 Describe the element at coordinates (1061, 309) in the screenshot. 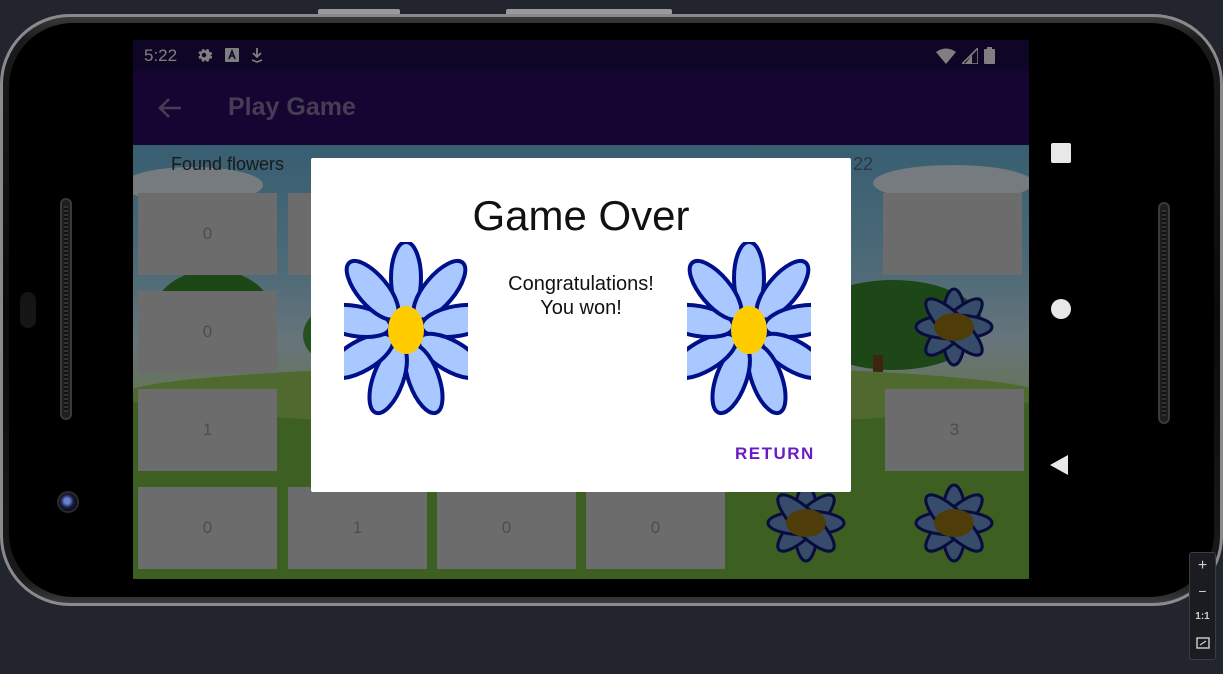

I see `home-nav-button` at that location.